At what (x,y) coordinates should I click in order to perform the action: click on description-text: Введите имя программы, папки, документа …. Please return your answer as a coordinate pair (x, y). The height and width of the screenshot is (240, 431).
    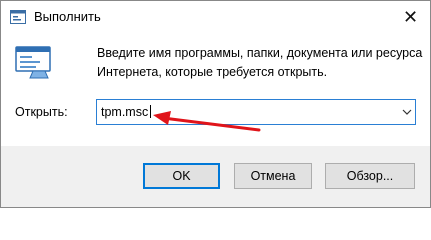
    Looking at the image, I should click on (260, 63).